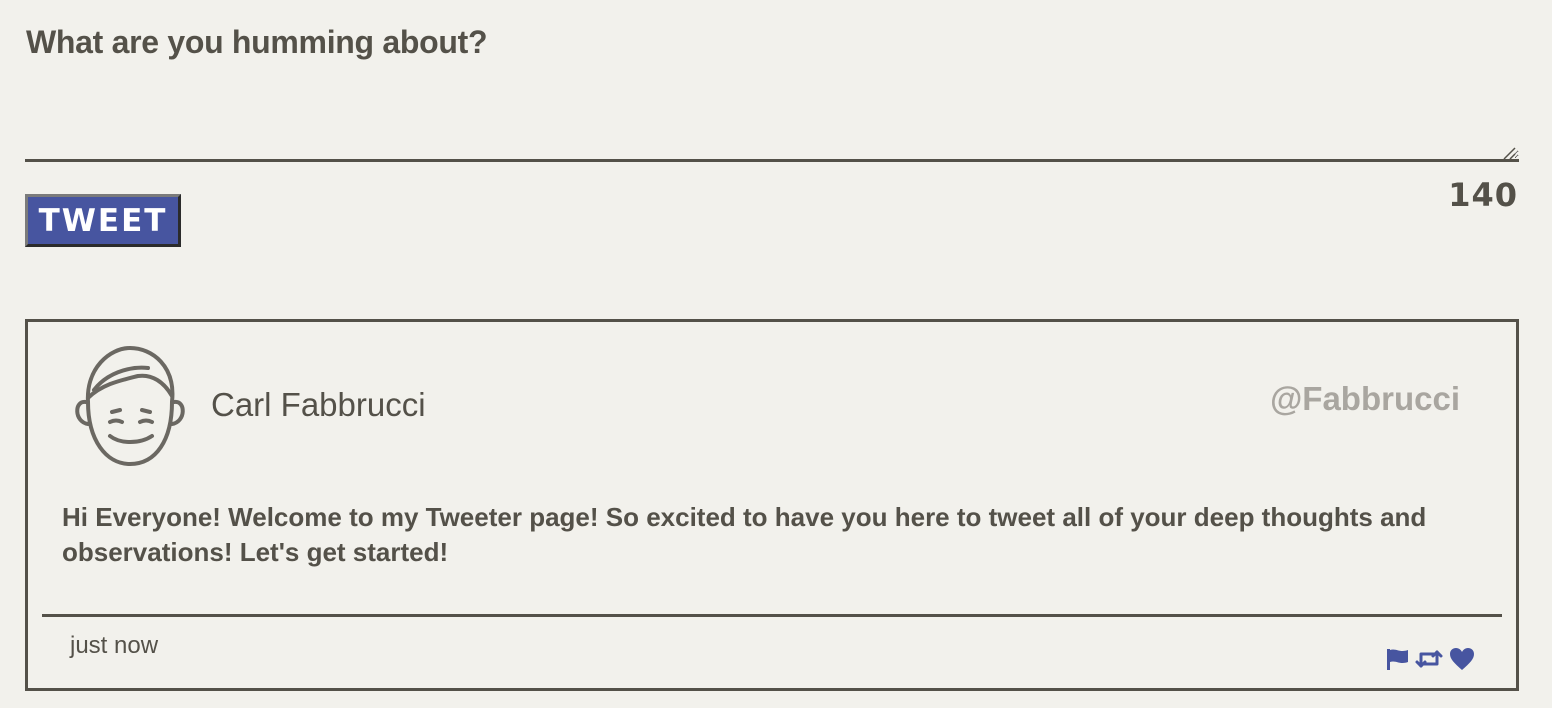 Image resolution: width=1552 pixels, height=708 pixels. I want to click on retweet-icon, so click(1429, 659).